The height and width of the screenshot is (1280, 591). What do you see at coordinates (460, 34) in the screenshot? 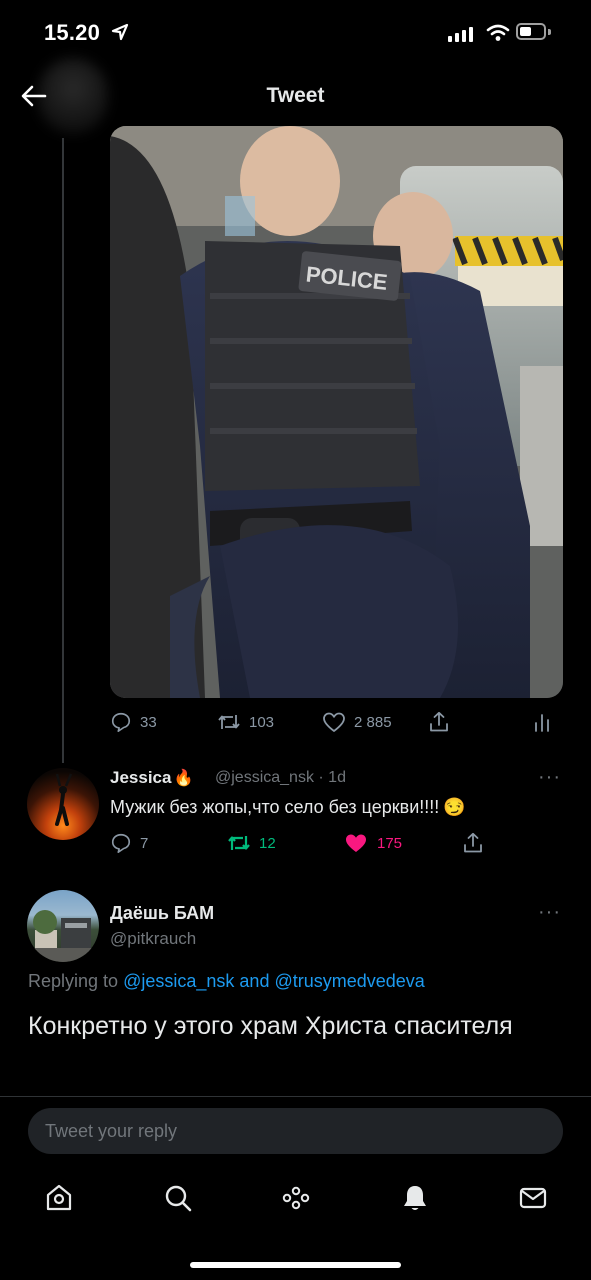
I see `signal-icon` at bounding box center [460, 34].